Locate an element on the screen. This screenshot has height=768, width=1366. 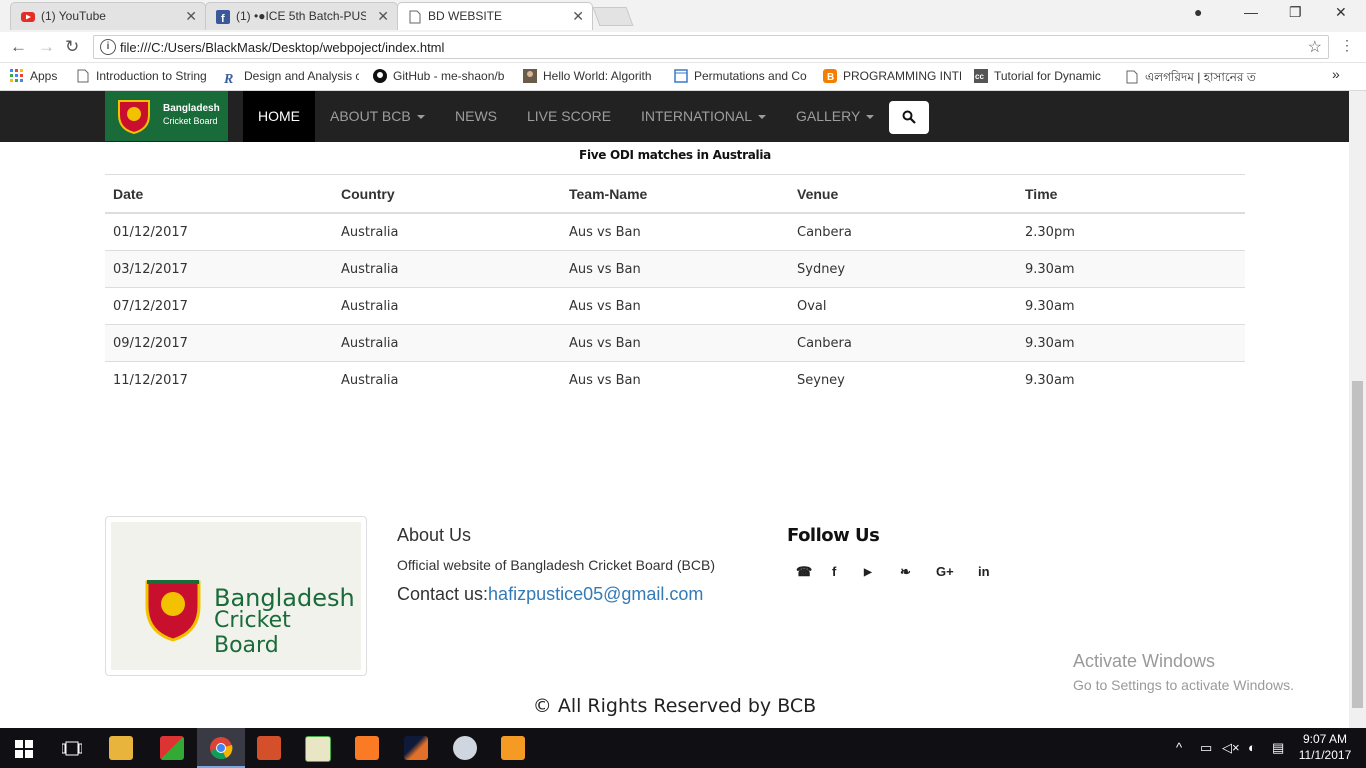
table-row: 07/12/2017 Australia Aus vs Ban Oval 9.30am is located at coordinates (675, 306).